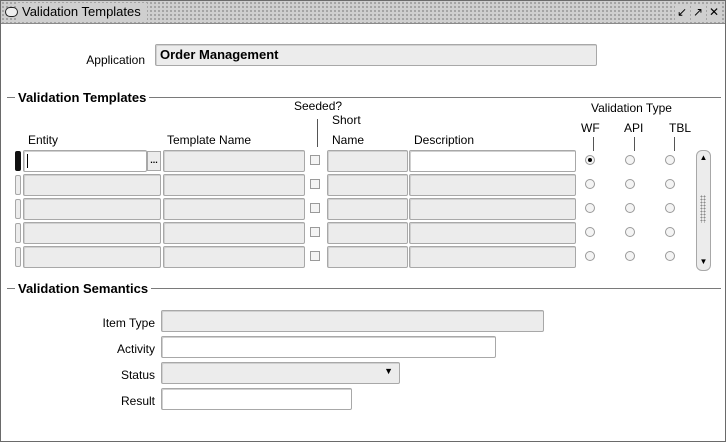  Describe the element at coordinates (43, 140) in the screenshot. I see `entity-header: Entity` at that location.